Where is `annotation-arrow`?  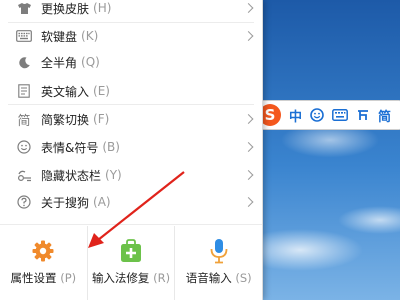
annotation-arrow is located at coordinates (136, 209).